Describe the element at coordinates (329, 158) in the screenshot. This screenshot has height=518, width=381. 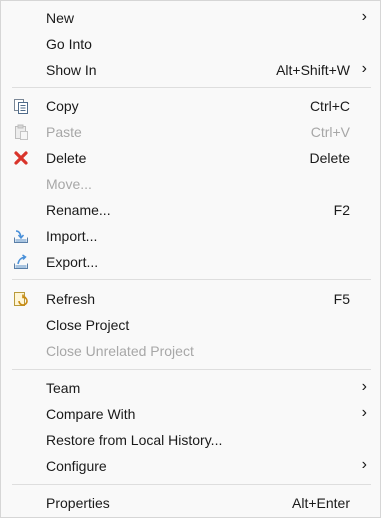
I see `menu-item-shortcut: Delete` at that location.